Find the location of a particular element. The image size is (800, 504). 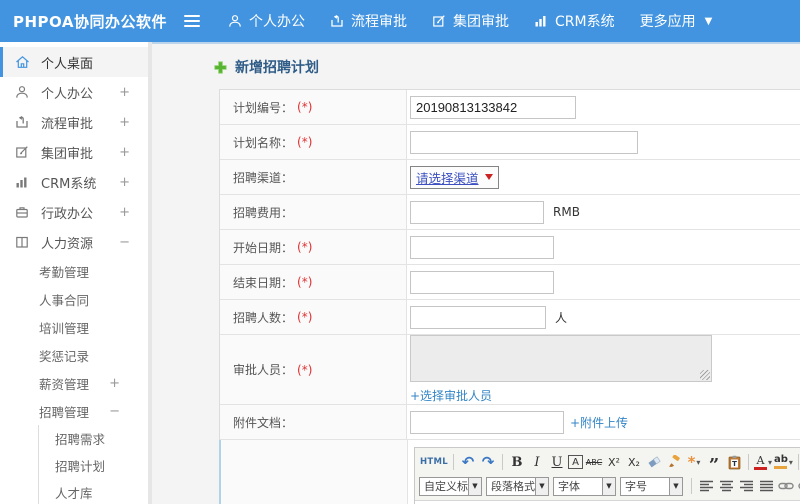

form-row-headcount: 招聘人数： (*) 人 is located at coordinates (510, 317).